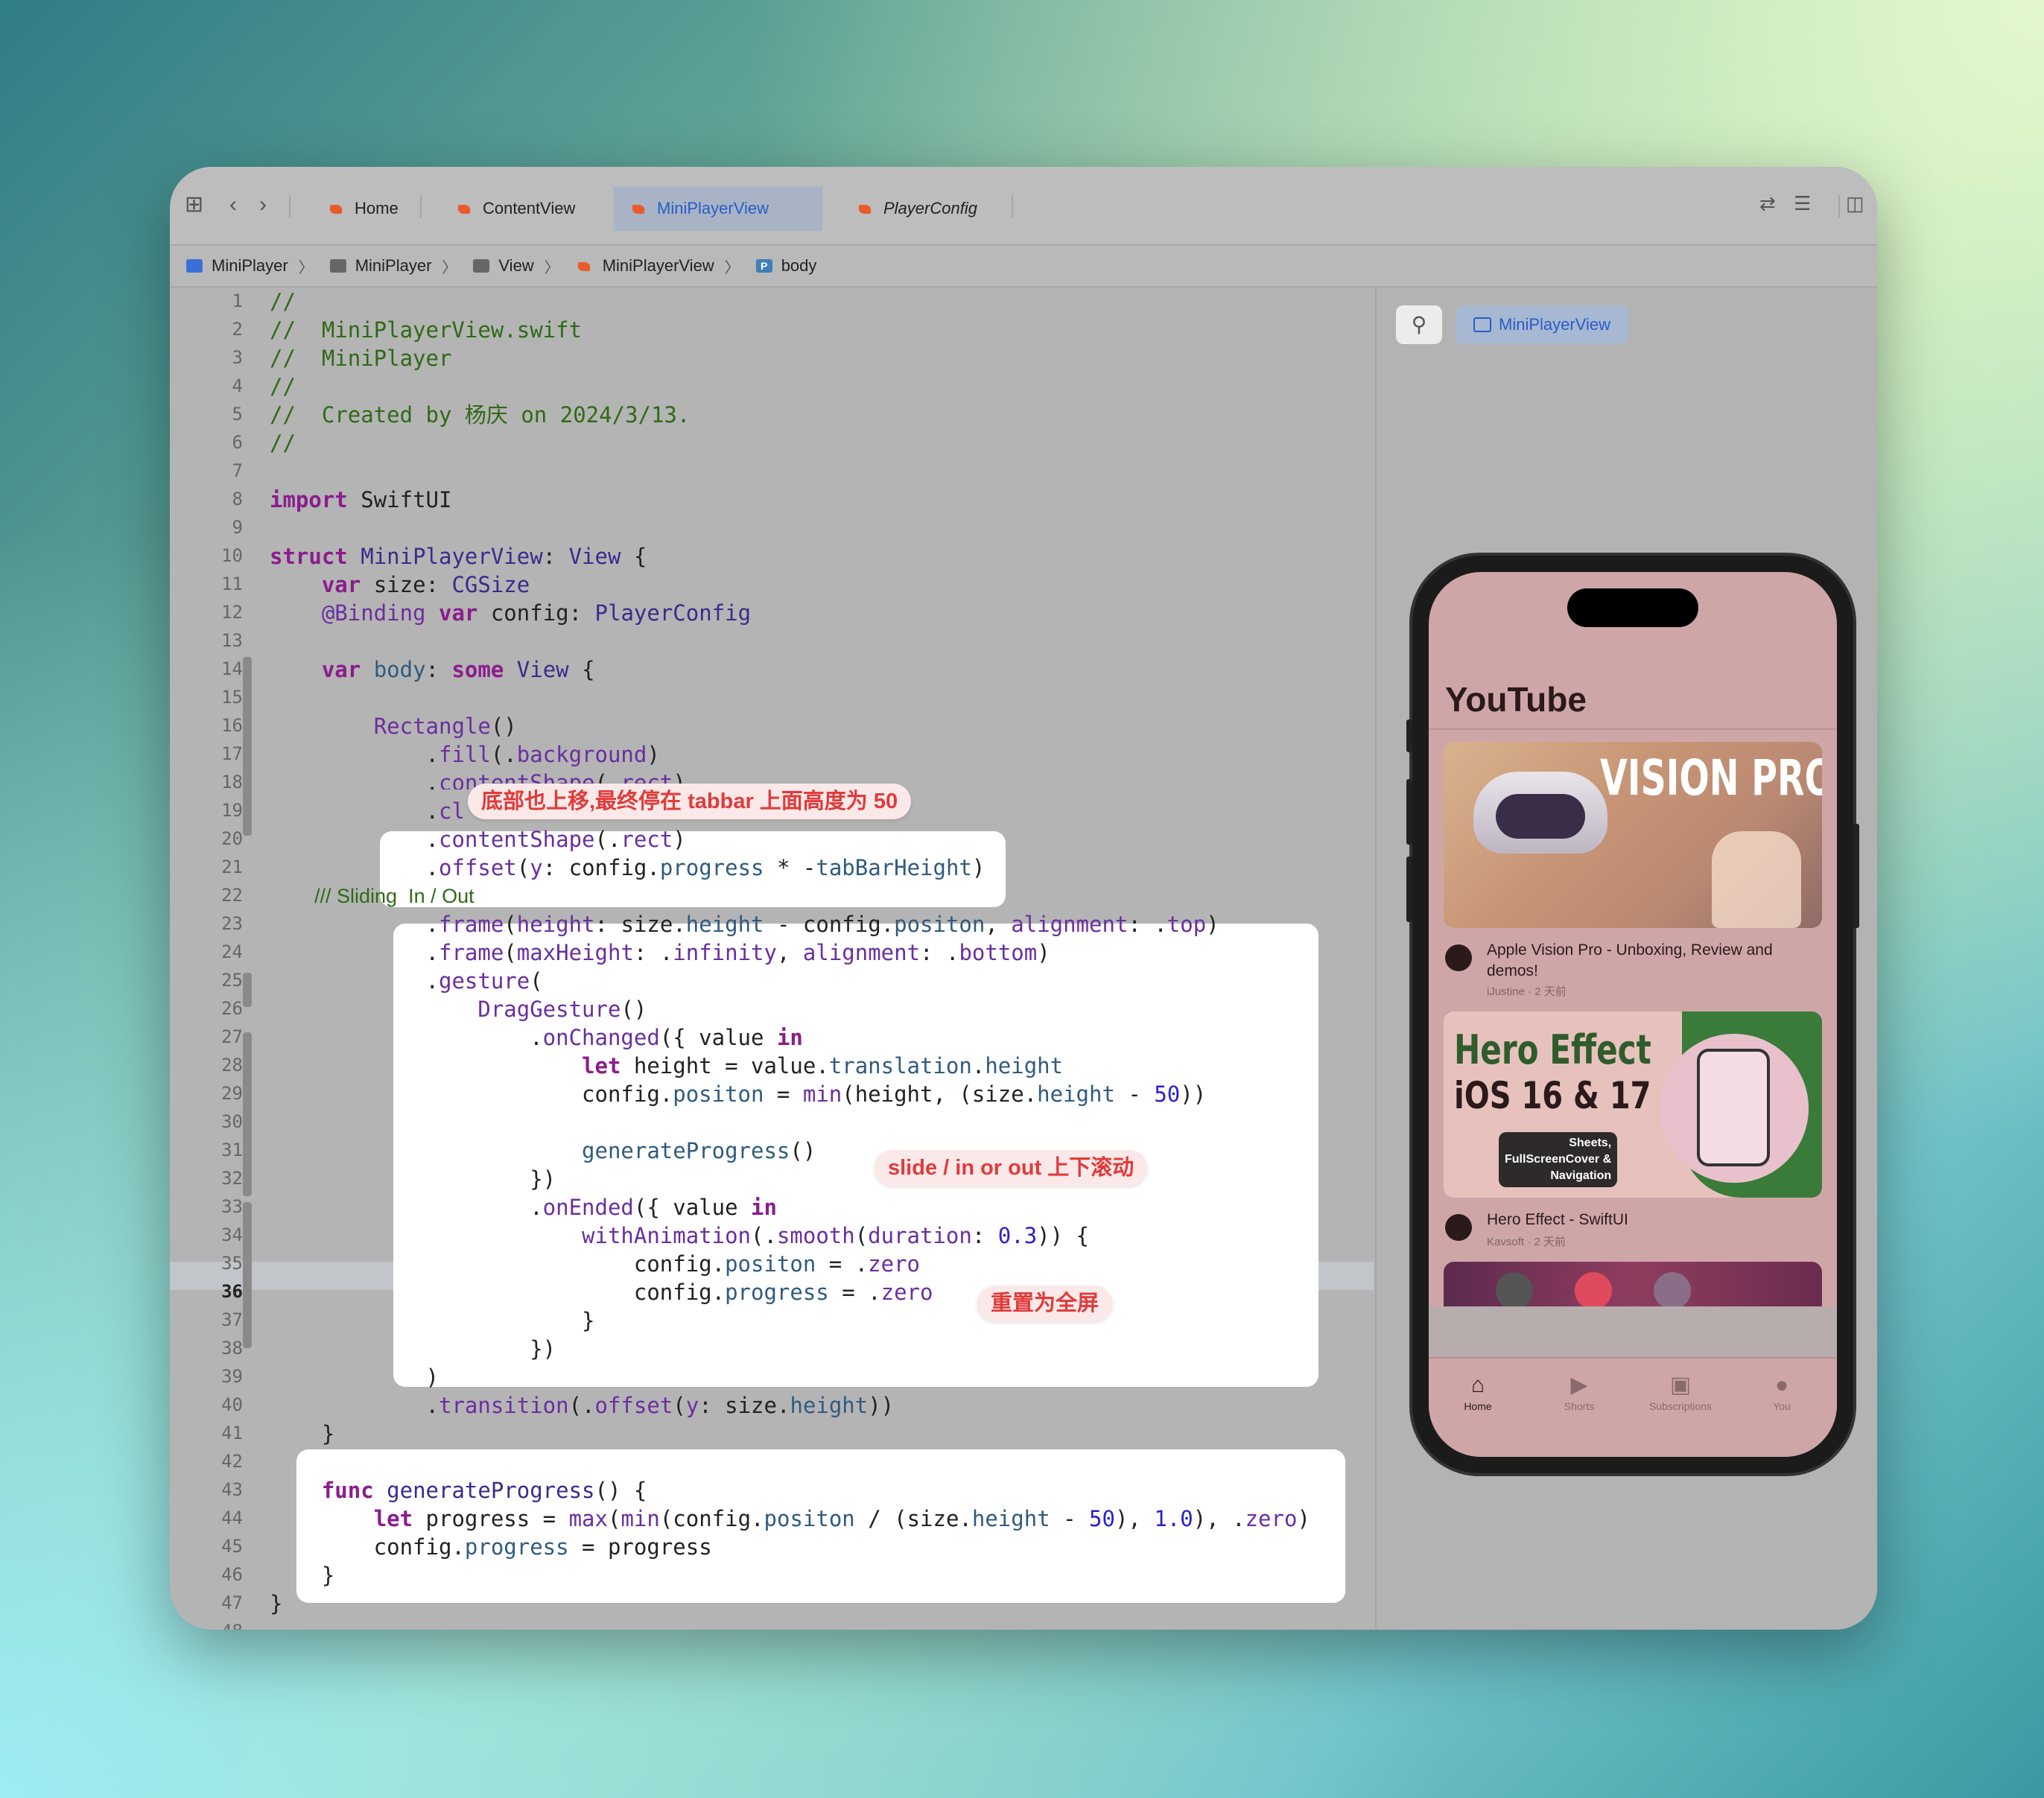 This screenshot has height=1798, width=2044. What do you see at coordinates (1655, 1220) in the screenshot?
I see `video-title: Hero Effect - SwiftUI` at bounding box center [1655, 1220].